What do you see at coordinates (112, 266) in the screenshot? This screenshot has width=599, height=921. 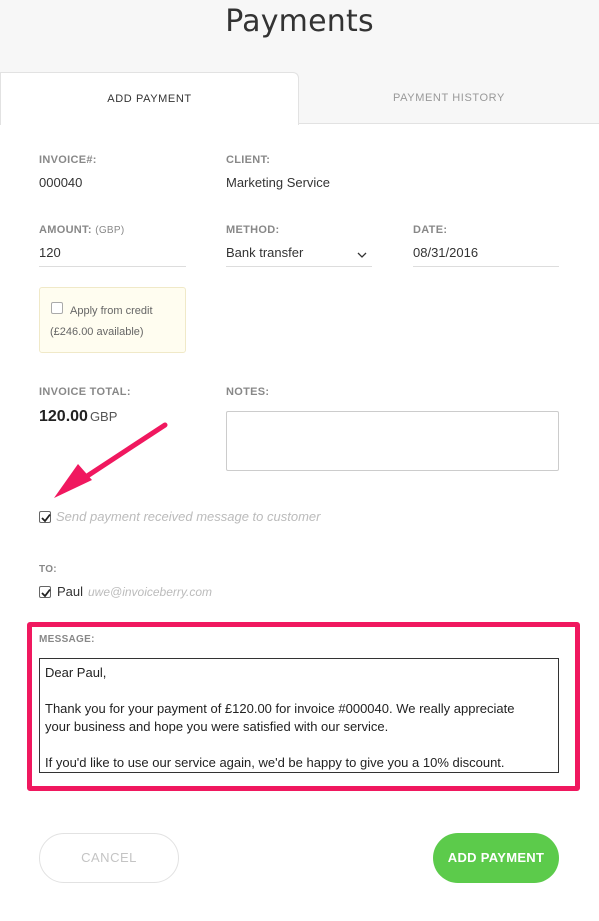 I see `amount-underline` at bounding box center [112, 266].